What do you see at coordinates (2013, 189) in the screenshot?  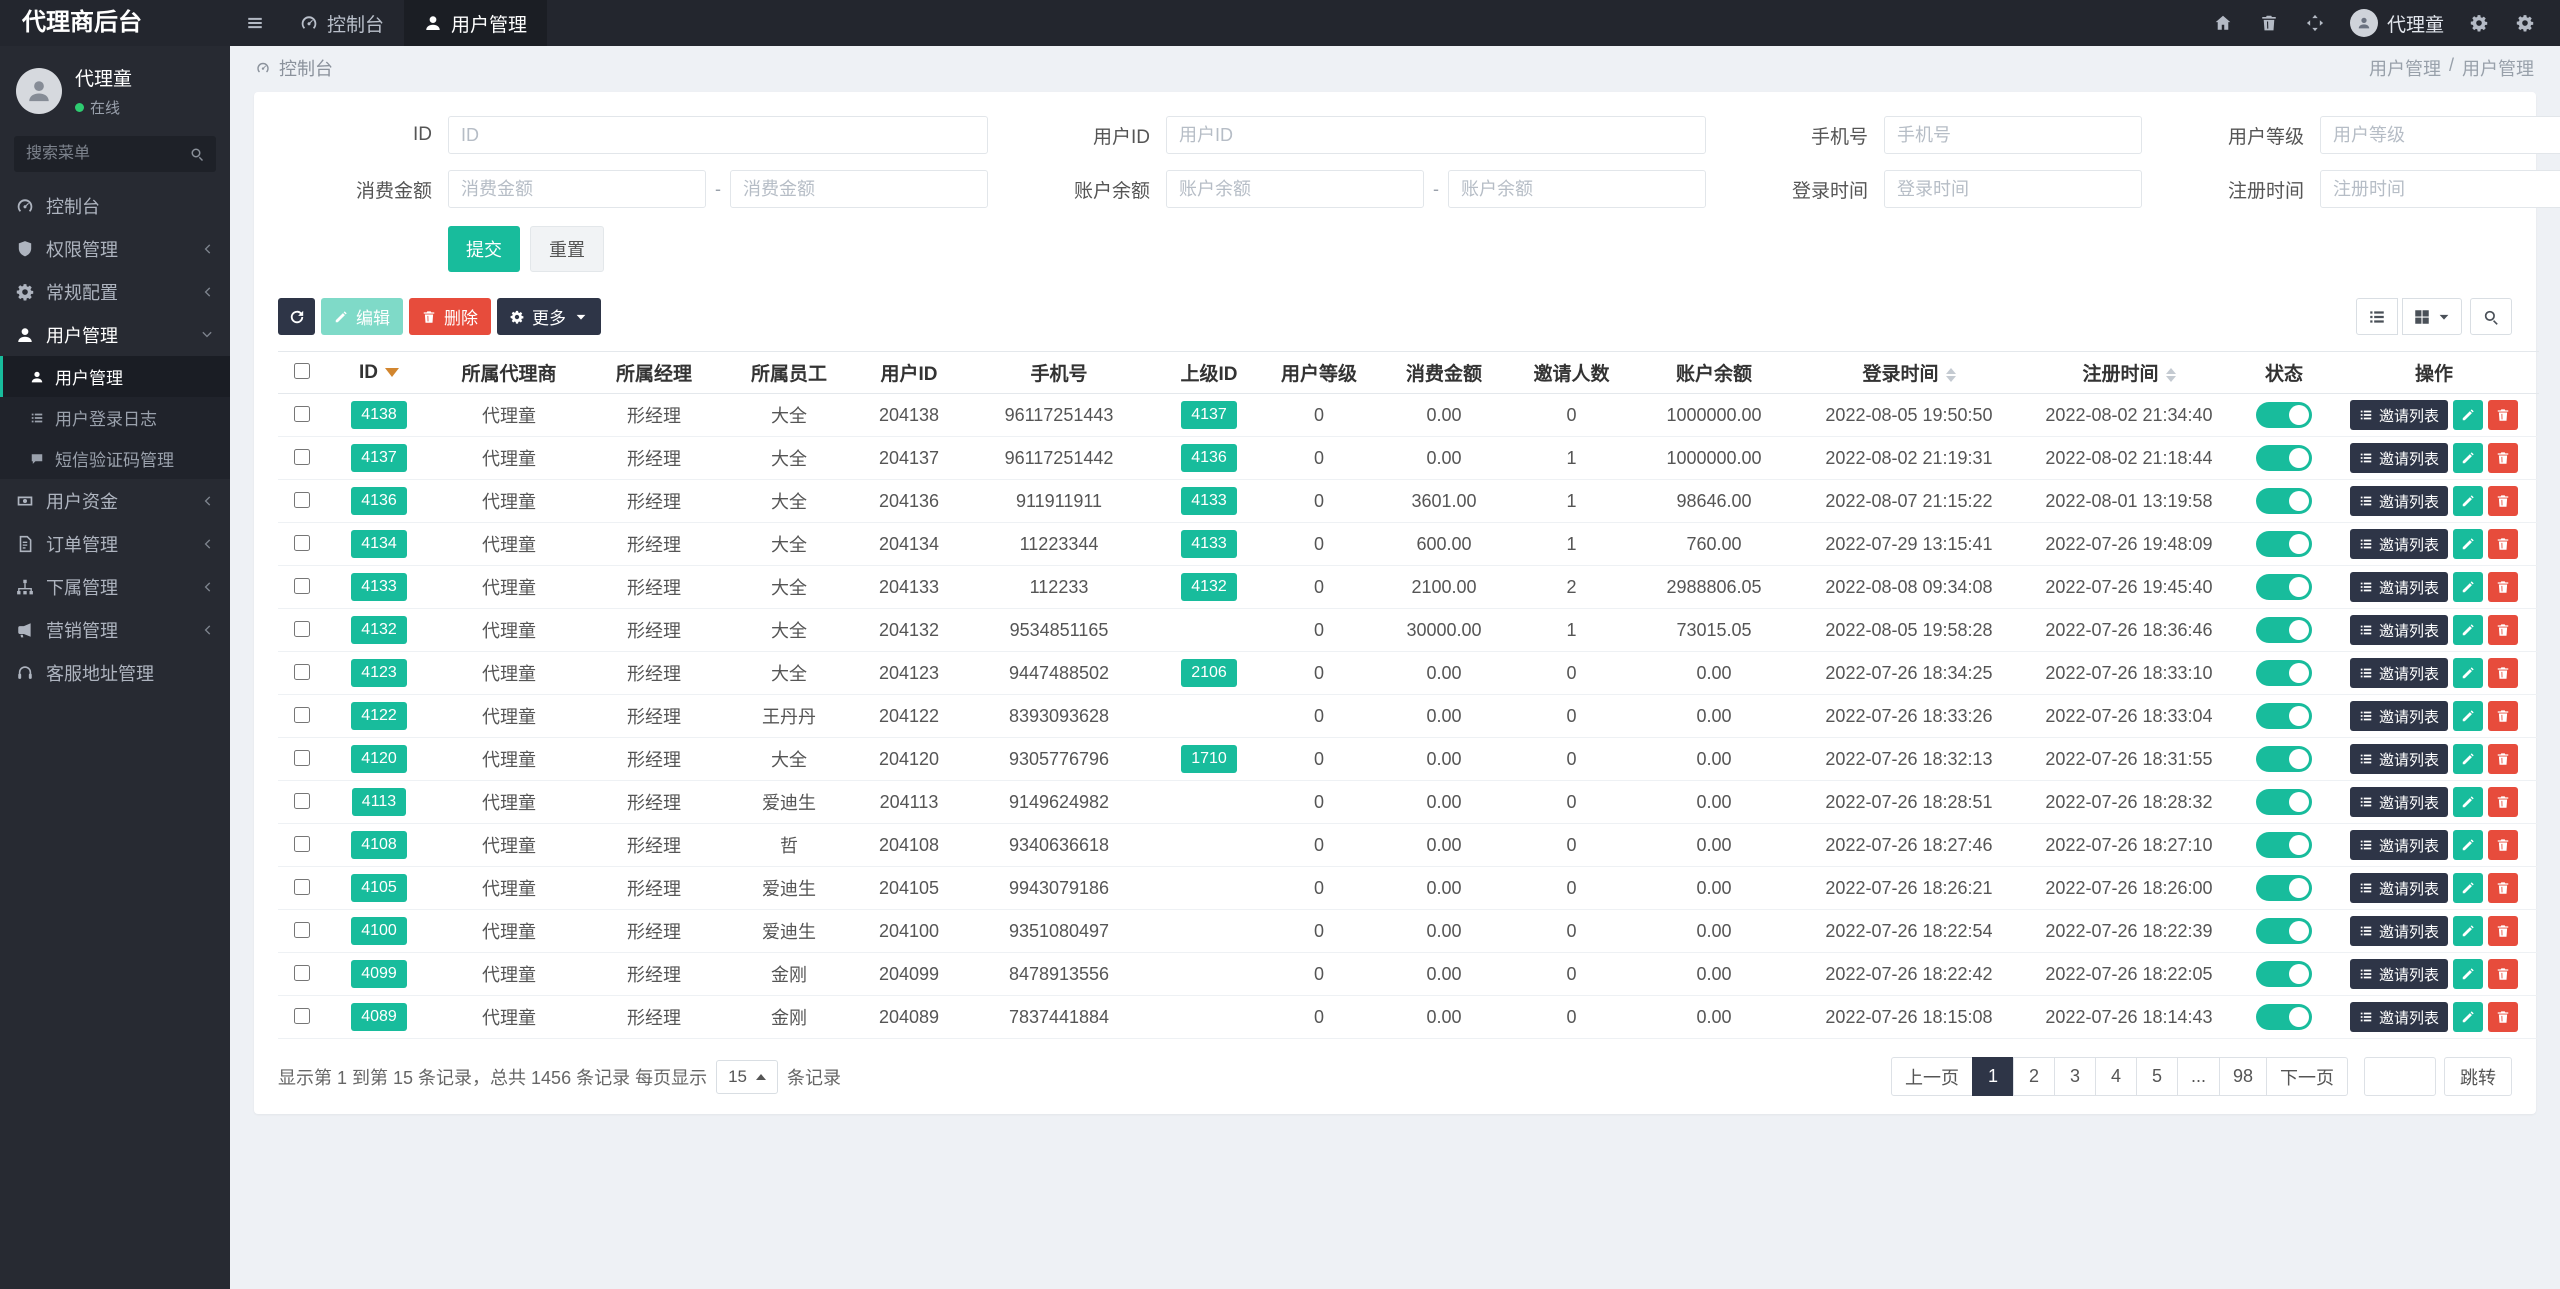 I see `login-time-input` at bounding box center [2013, 189].